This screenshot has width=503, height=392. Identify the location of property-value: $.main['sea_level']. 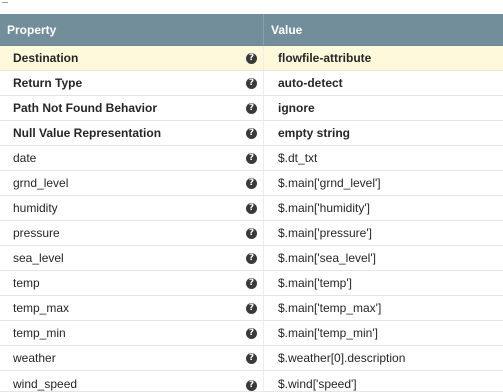
(327, 258).